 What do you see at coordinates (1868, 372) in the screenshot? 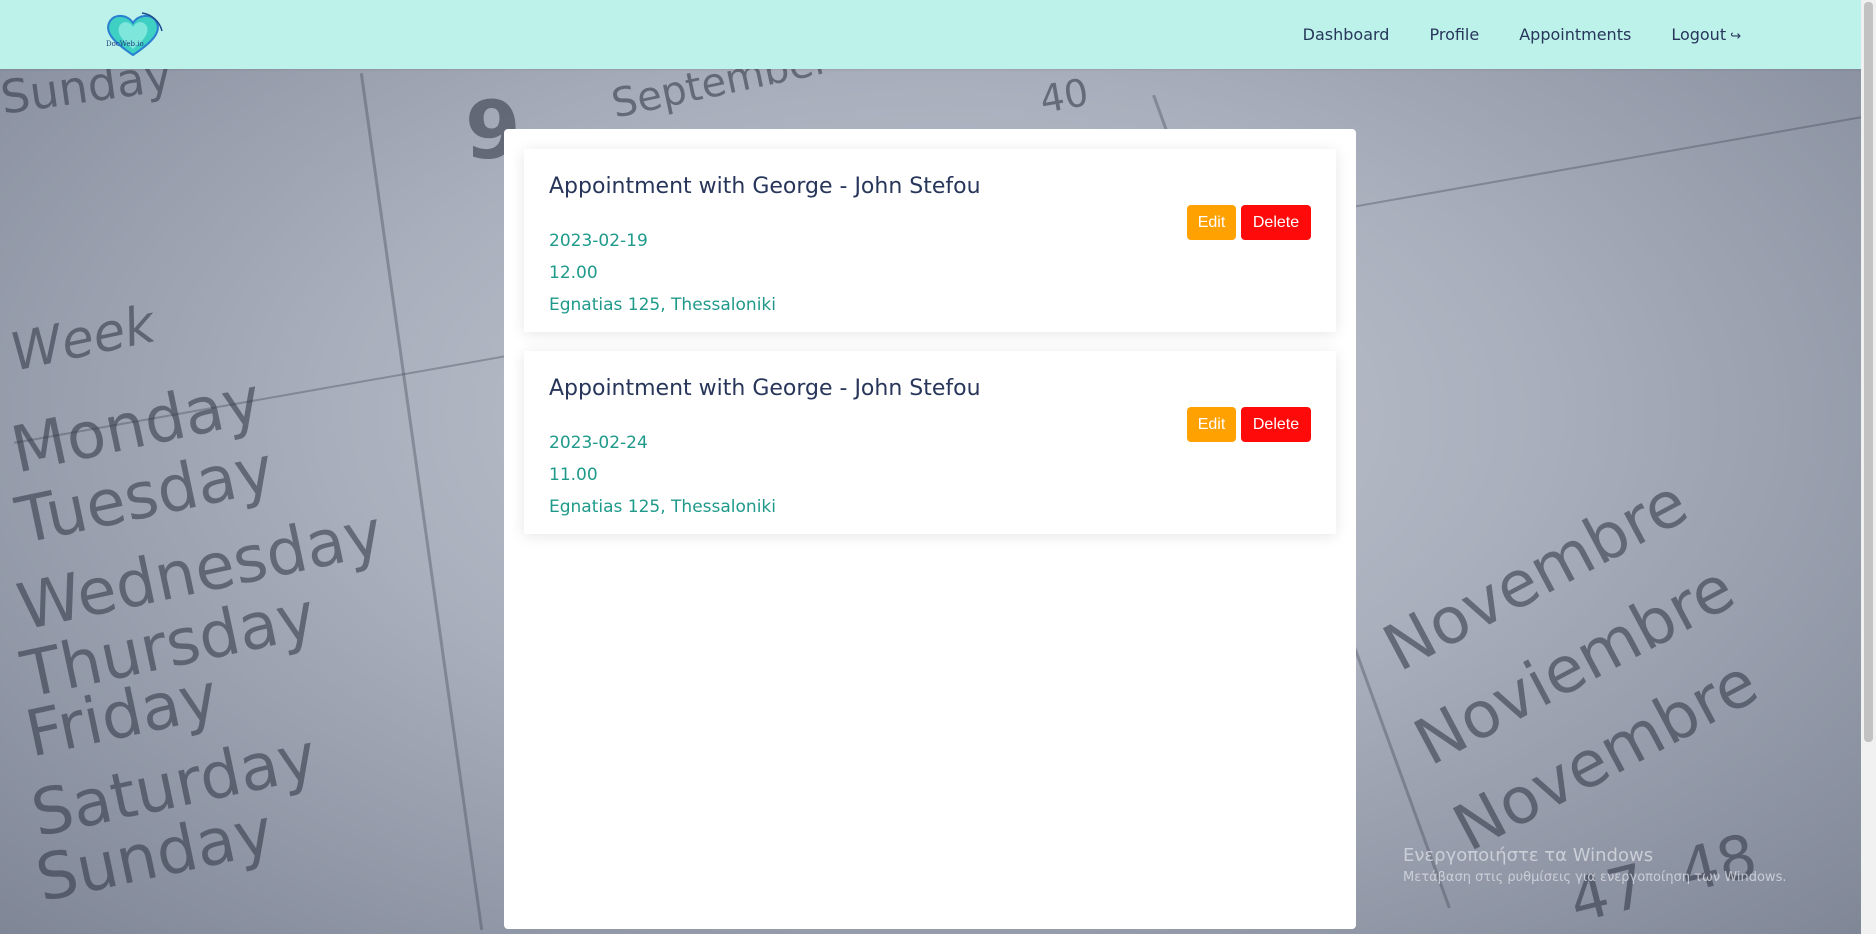
I see `scrollbar-thumb` at bounding box center [1868, 372].